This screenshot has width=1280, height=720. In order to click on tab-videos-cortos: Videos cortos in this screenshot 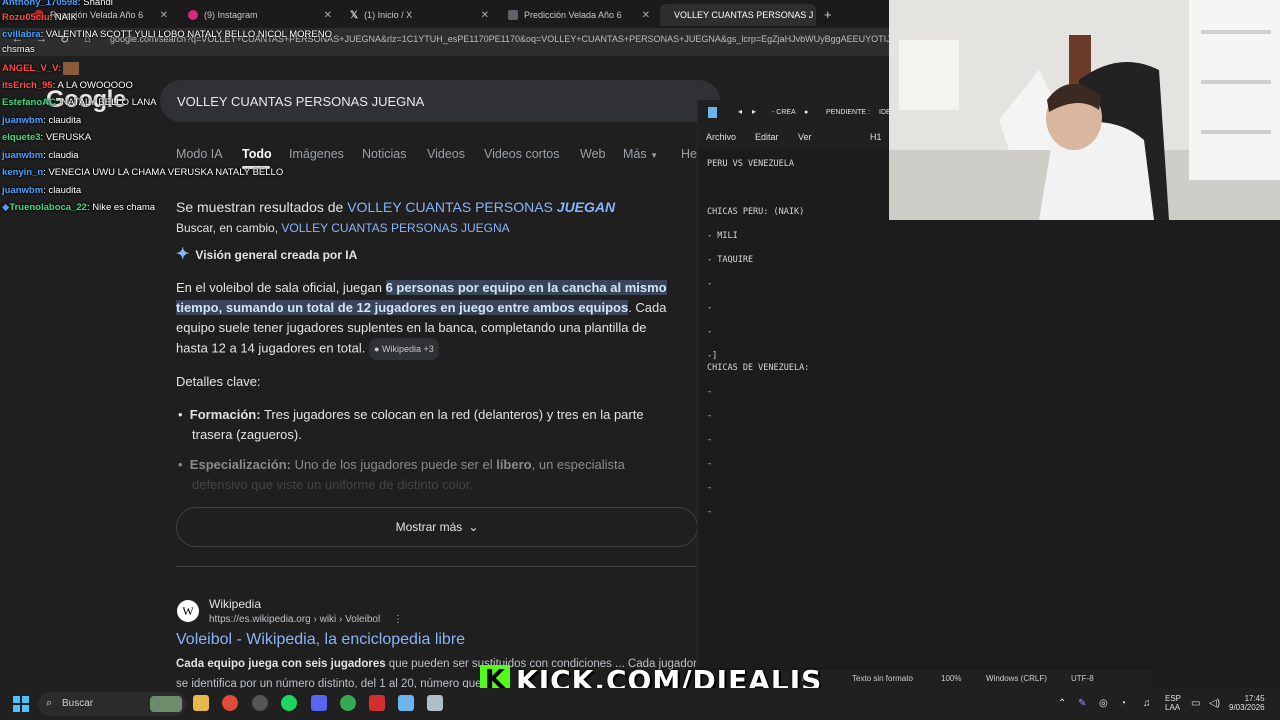, I will do `click(522, 154)`.